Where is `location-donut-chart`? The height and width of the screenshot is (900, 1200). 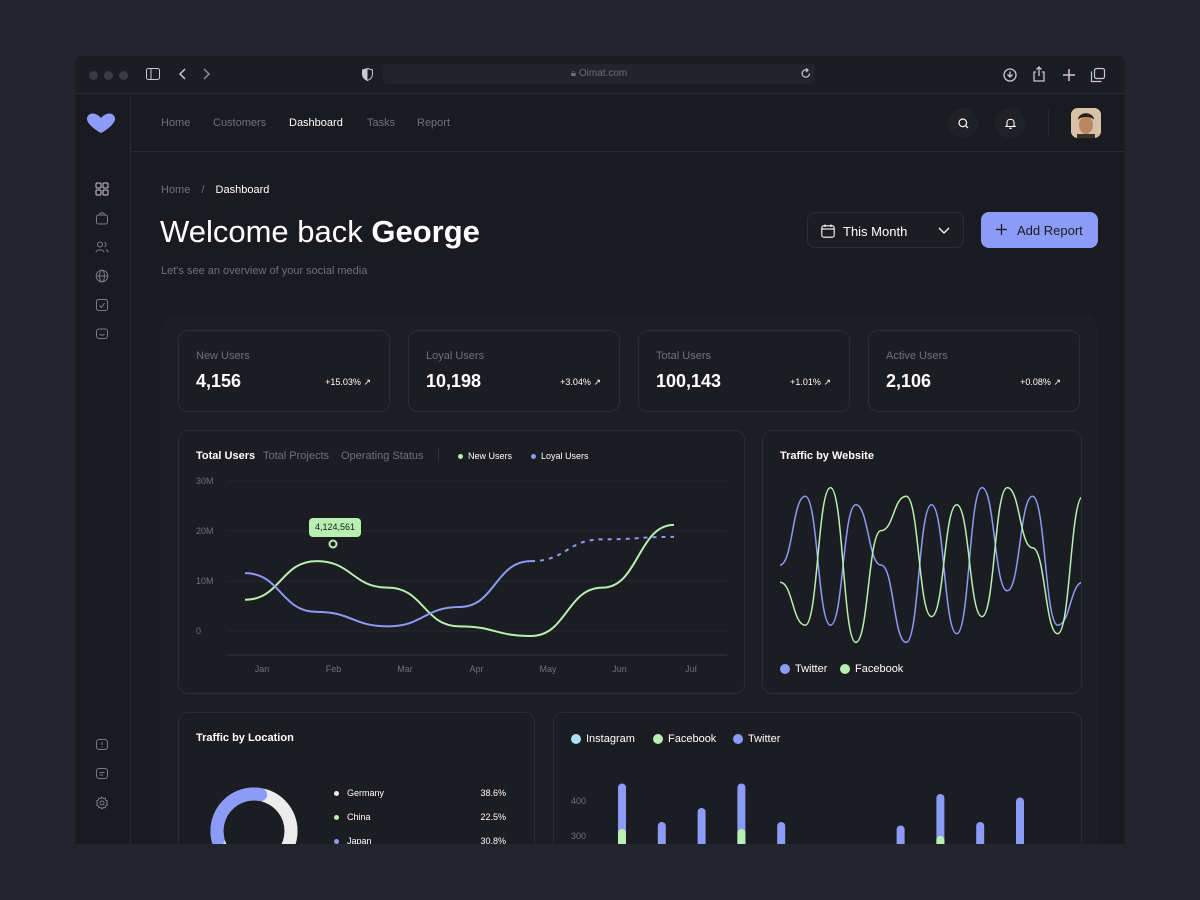 location-donut-chart is located at coordinates (254, 815).